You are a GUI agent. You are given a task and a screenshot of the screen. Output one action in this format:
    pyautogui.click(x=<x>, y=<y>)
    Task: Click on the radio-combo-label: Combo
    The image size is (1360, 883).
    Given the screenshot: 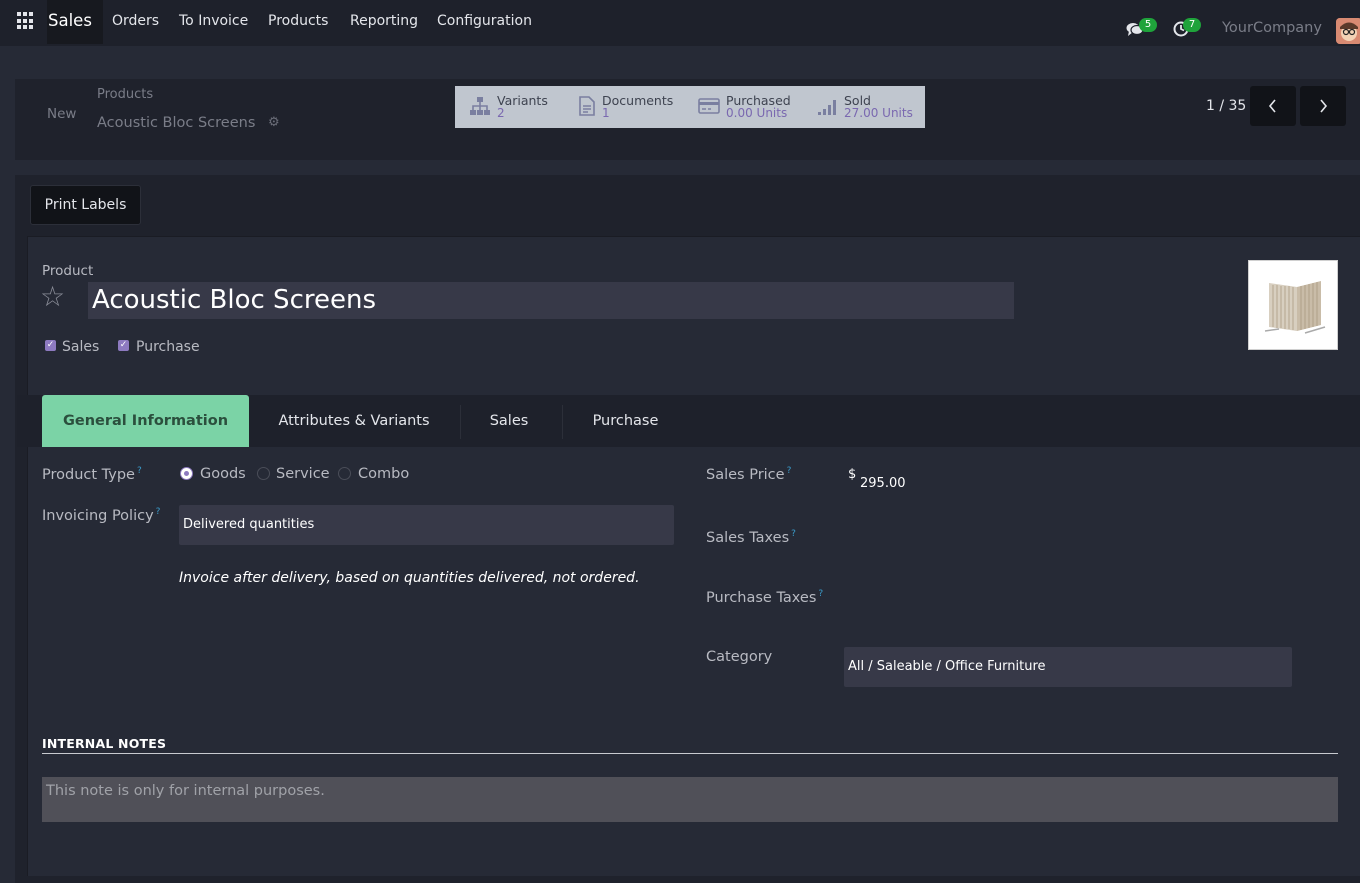 What is the action you would take?
    pyautogui.click(x=383, y=474)
    